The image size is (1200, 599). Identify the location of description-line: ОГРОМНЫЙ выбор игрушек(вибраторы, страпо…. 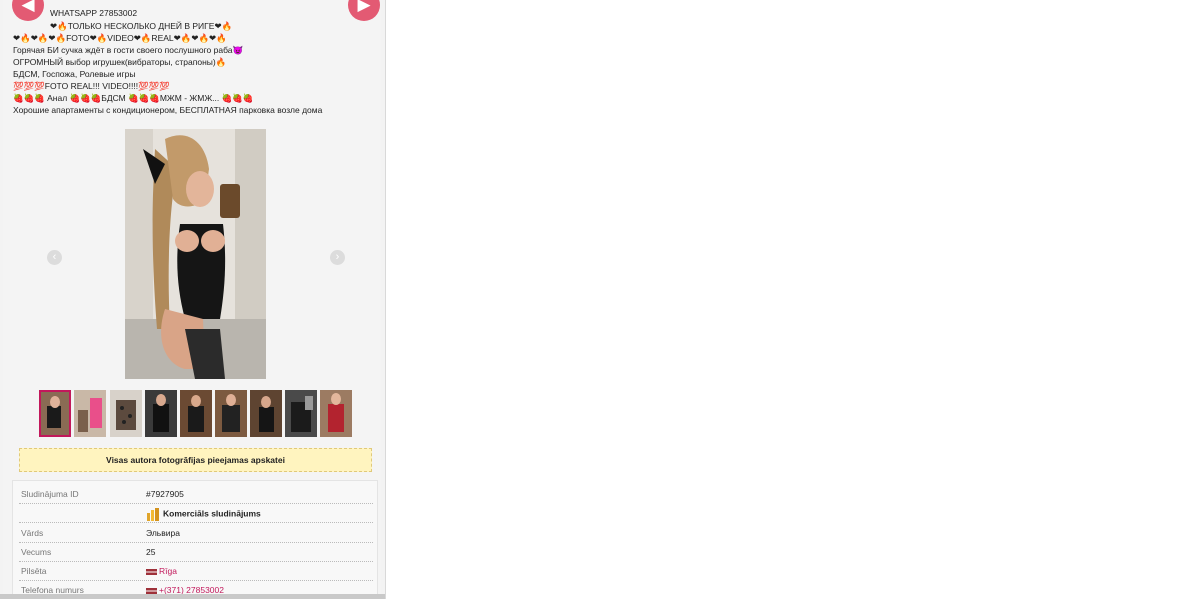
(120, 62).